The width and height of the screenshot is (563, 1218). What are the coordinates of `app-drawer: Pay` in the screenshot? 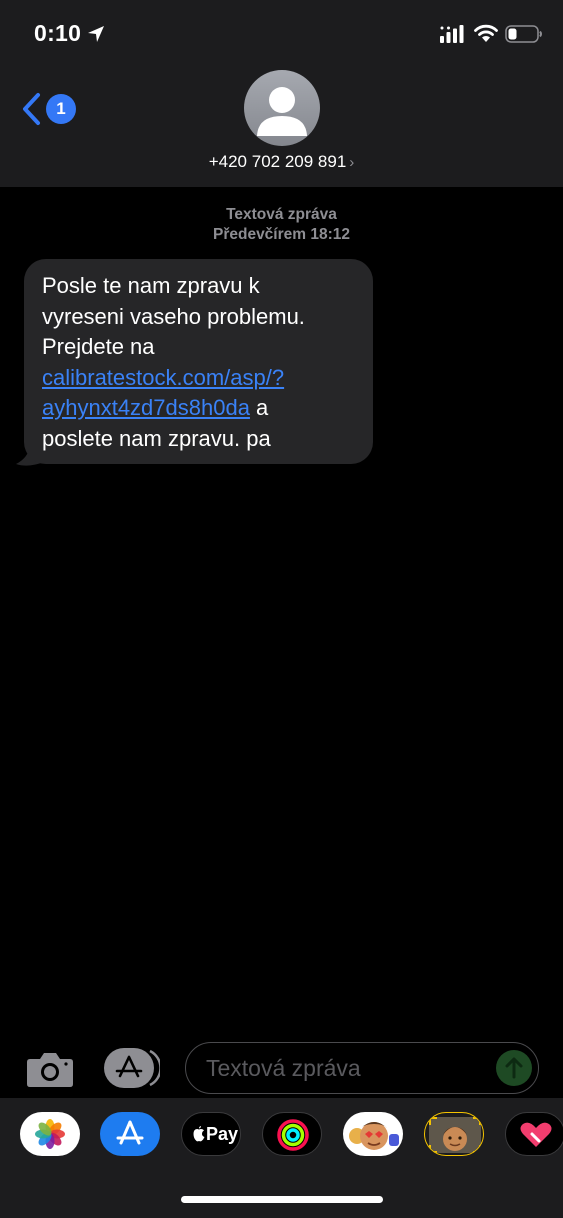 It's located at (281, 1158).